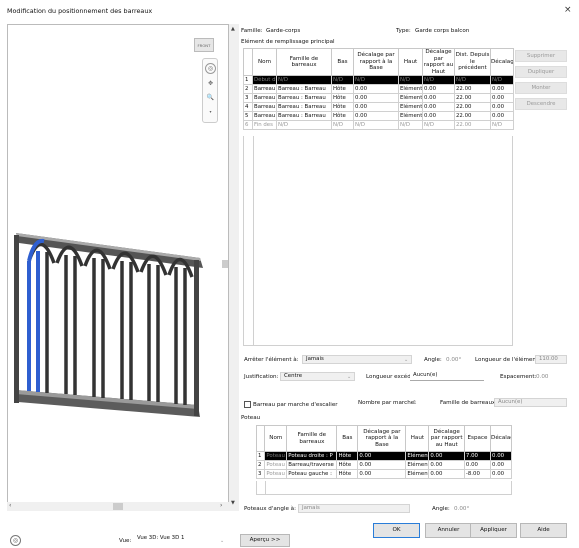 This screenshot has height=548, width=579. Describe the element at coordinates (441, 509) in the screenshot. I see `poteau-angle-label: Angle:` at that location.